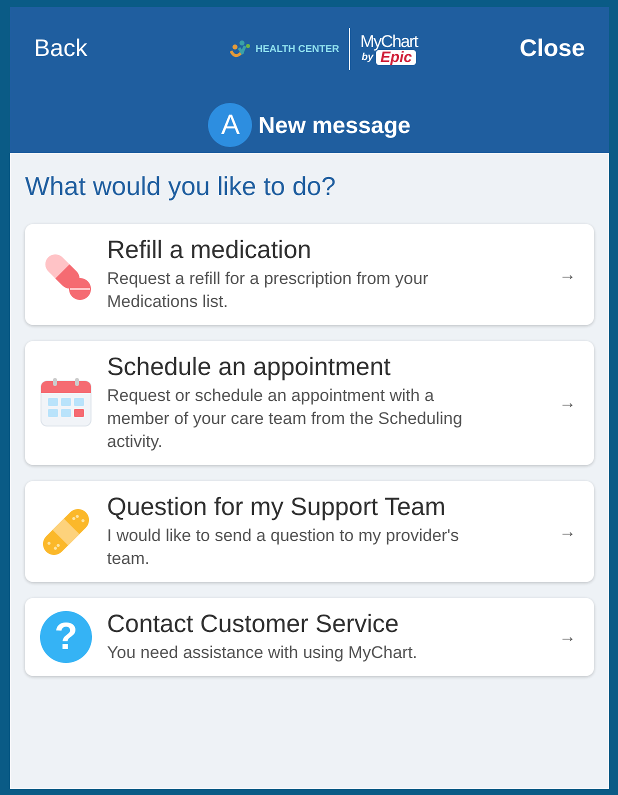 The height and width of the screenshot is (795, 618). Describe the element at coordinates (285, 419) in the screenshot. I see `option-description: Request or schedule an appointment with a member of your care team from the Scheduling activity.` at that location.